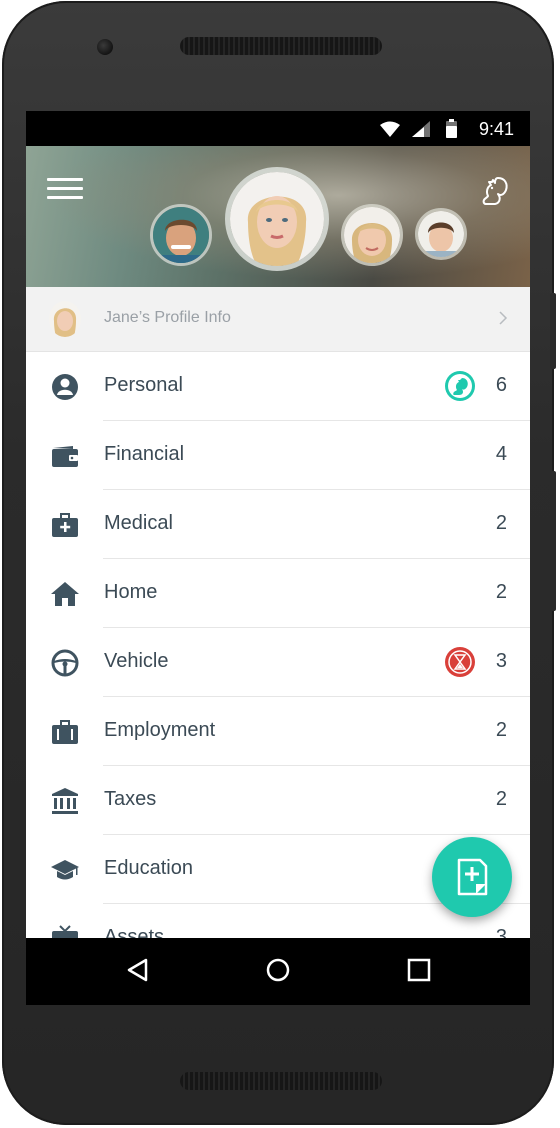 The image size is (560, 1128). Describe the element at coordinates (138, 970) in the screenshot. I see `back-icon` at that location.